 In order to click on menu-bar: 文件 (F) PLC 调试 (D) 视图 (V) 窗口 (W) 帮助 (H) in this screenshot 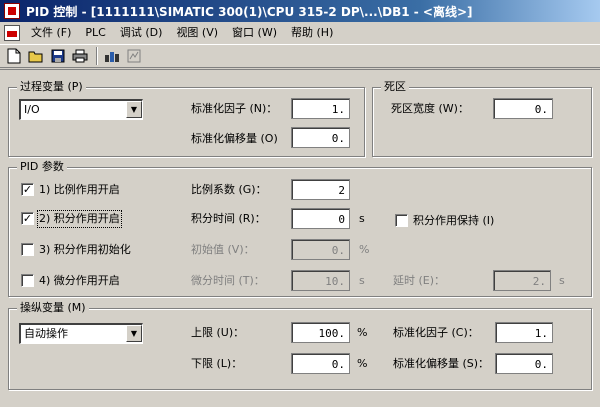, I will do `click(300, 33)`.